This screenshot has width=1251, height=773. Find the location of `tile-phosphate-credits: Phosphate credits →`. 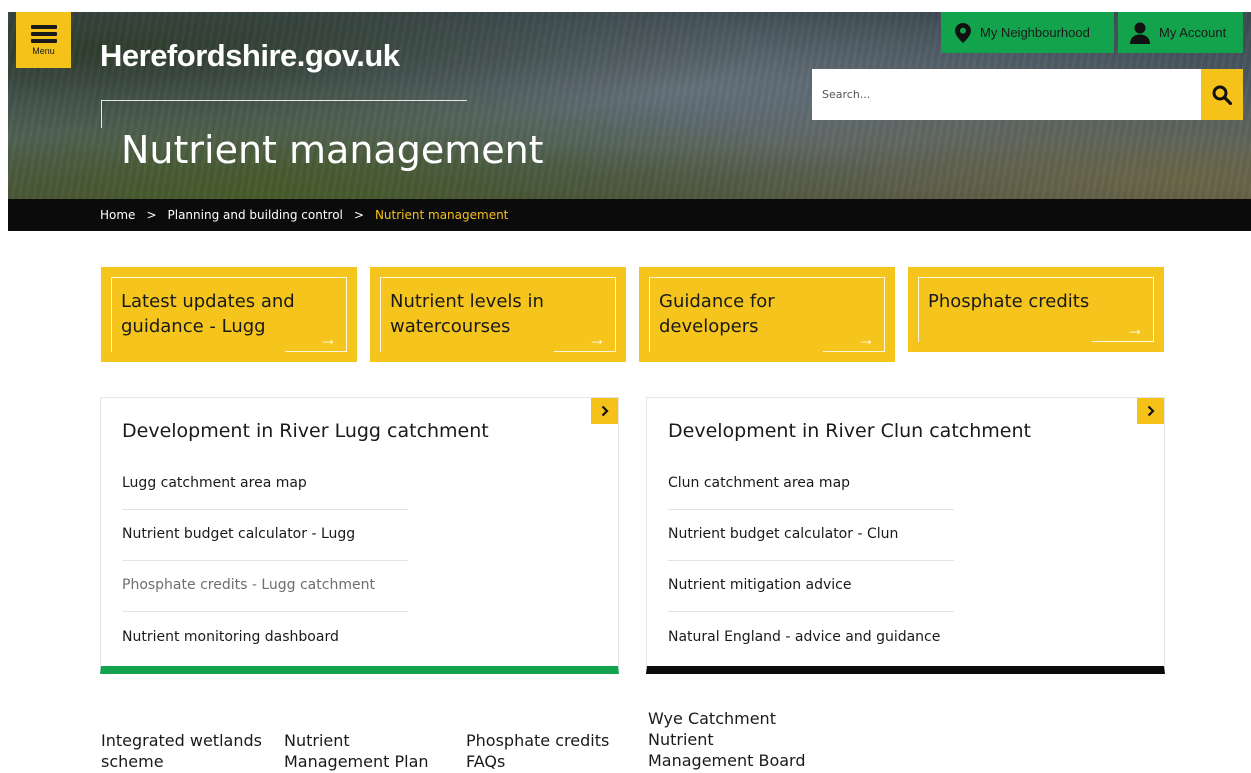

tile-phosphate-credits: Phosphate credits → is located at coordinates (1036, 309).